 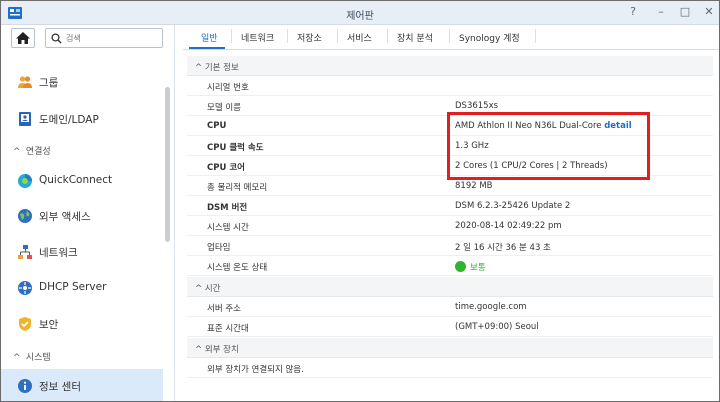 What do you see at coordinates (489, 37) in the screenshot?
I see `tab-synology-account: Synology 계정` at bounding box center [489, 37].